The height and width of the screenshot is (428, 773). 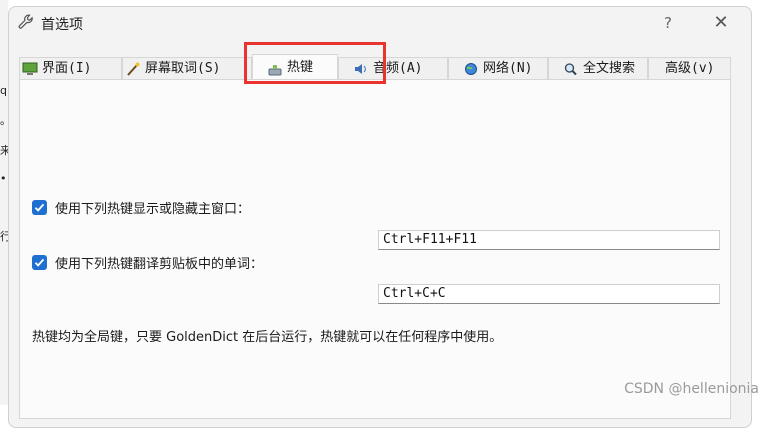 What do you see at coordinates (30, 69) in the screenshot?
I see `monitor-icon` at bounding box center [30, 69].